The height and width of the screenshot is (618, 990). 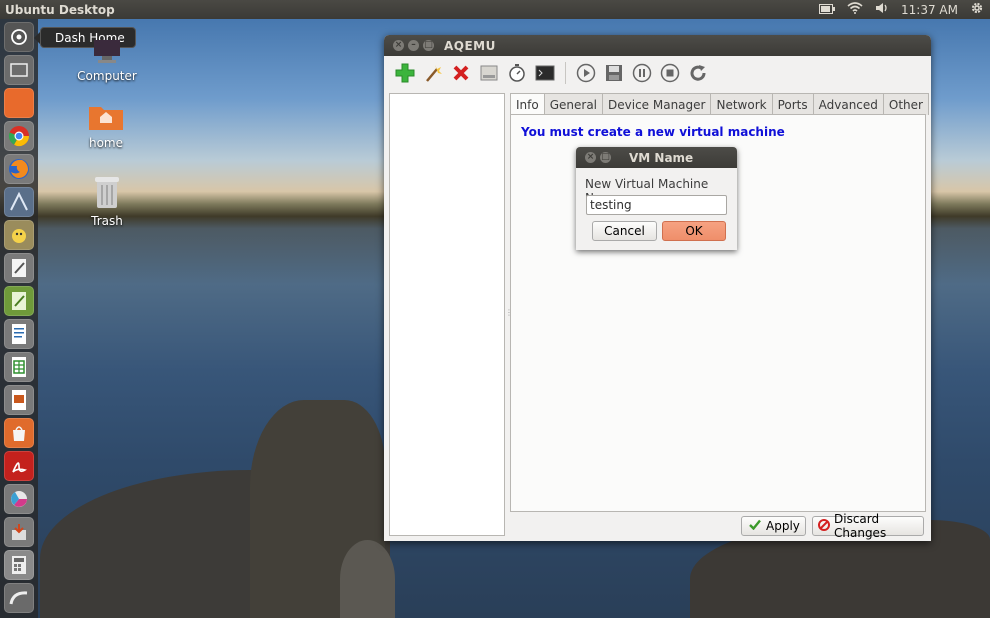 I want to click on toolbar-separator, so click(x=565, y=73).